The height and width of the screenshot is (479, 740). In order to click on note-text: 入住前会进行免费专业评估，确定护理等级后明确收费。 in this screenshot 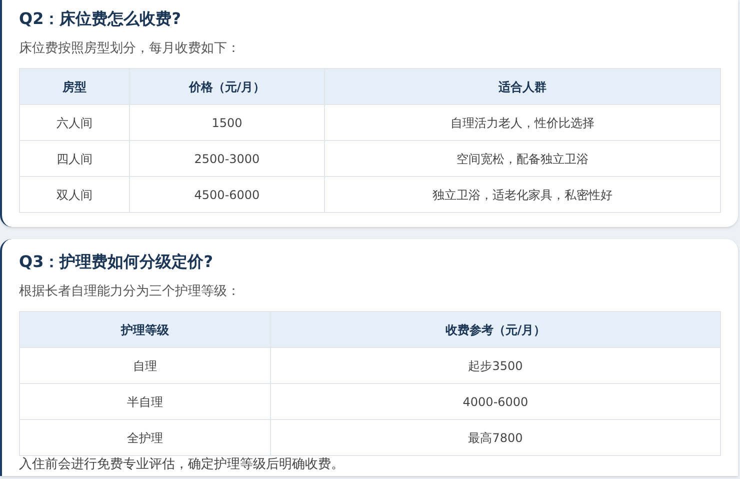, I will do `click(182, 464)`.